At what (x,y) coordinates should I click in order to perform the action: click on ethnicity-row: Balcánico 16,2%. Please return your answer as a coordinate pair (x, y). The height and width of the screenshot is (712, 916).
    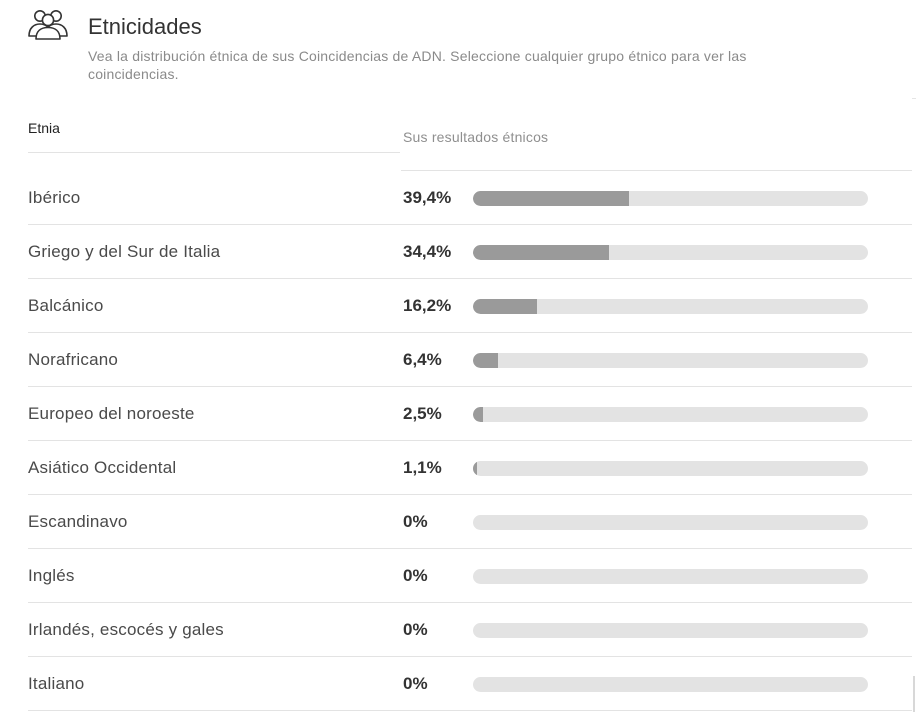
    Looking at the image, I should click on (458, 306).